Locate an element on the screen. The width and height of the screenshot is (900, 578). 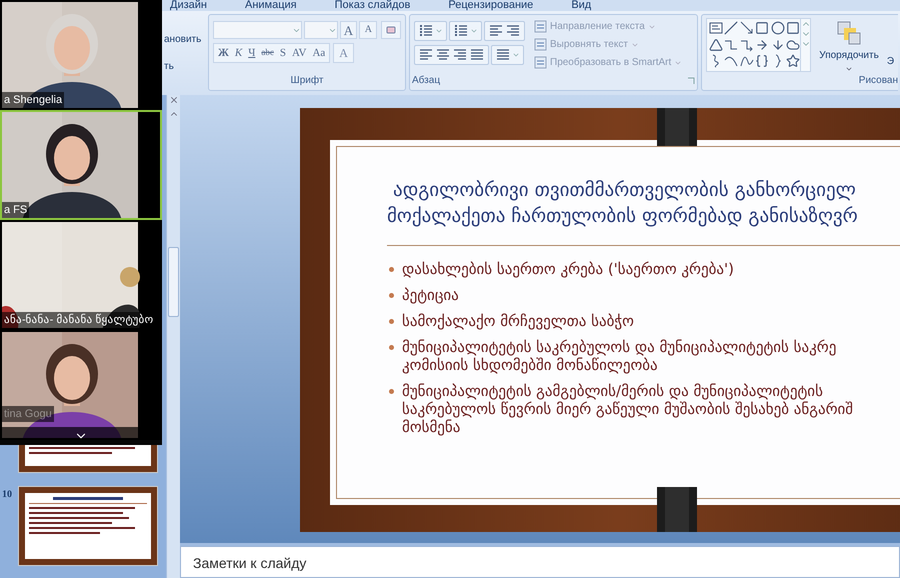
arrow-icon is located at coordinates (747, 28).